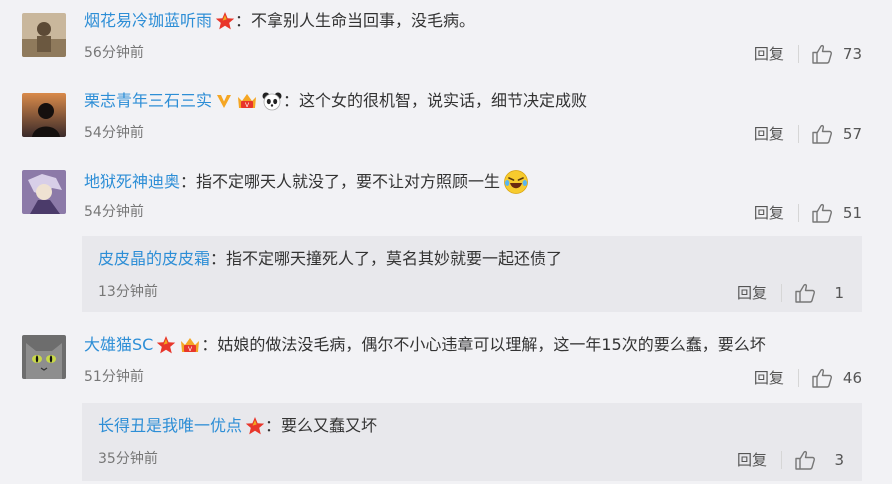 The height and width of the screenshot is (484, 892). Describe the element at coordinates (114, 377) in the screenshot. I see `comment-time: 51分钟前` at that location.